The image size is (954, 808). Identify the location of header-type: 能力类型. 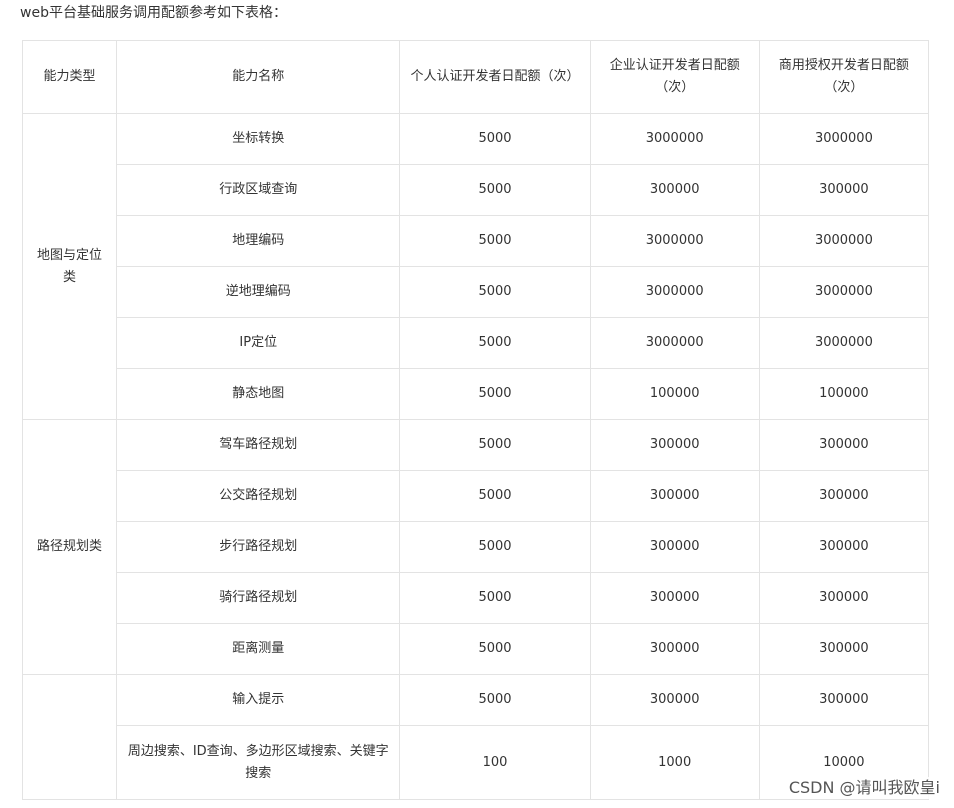
(69, 77).